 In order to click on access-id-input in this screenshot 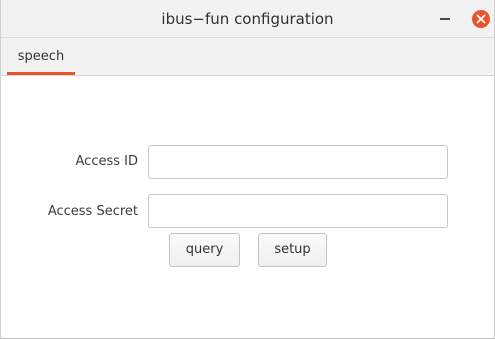, I will do `click(298, 162)`.